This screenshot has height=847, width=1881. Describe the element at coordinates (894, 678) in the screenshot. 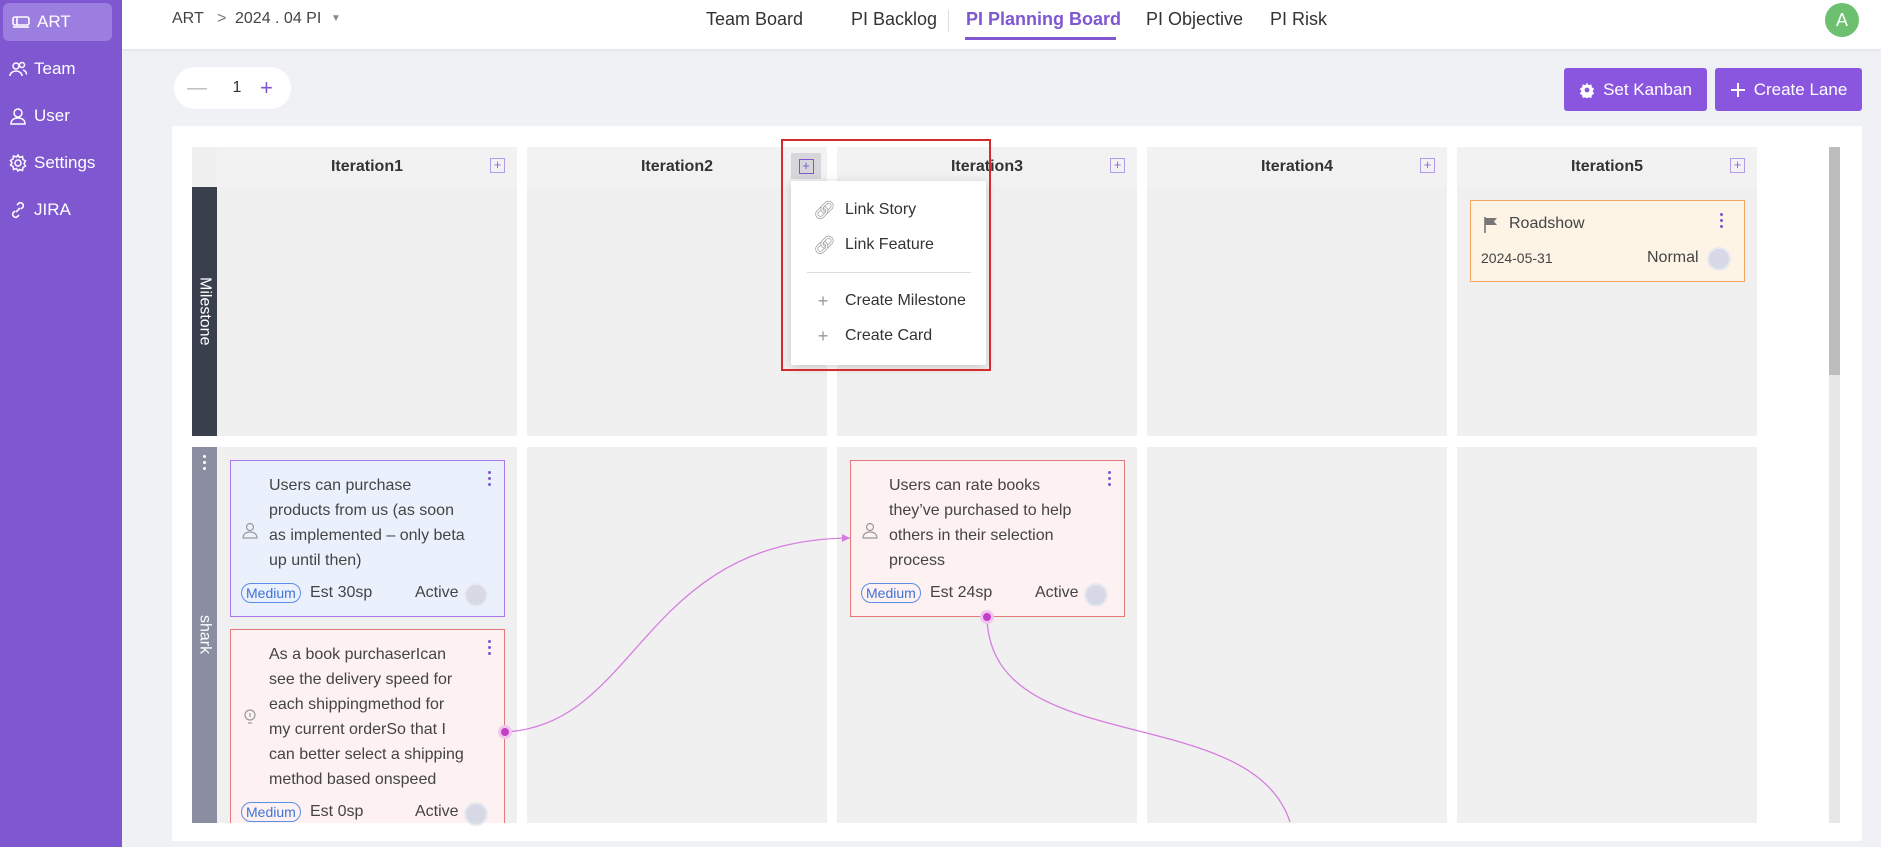

I see `dependency-lines` at that location.